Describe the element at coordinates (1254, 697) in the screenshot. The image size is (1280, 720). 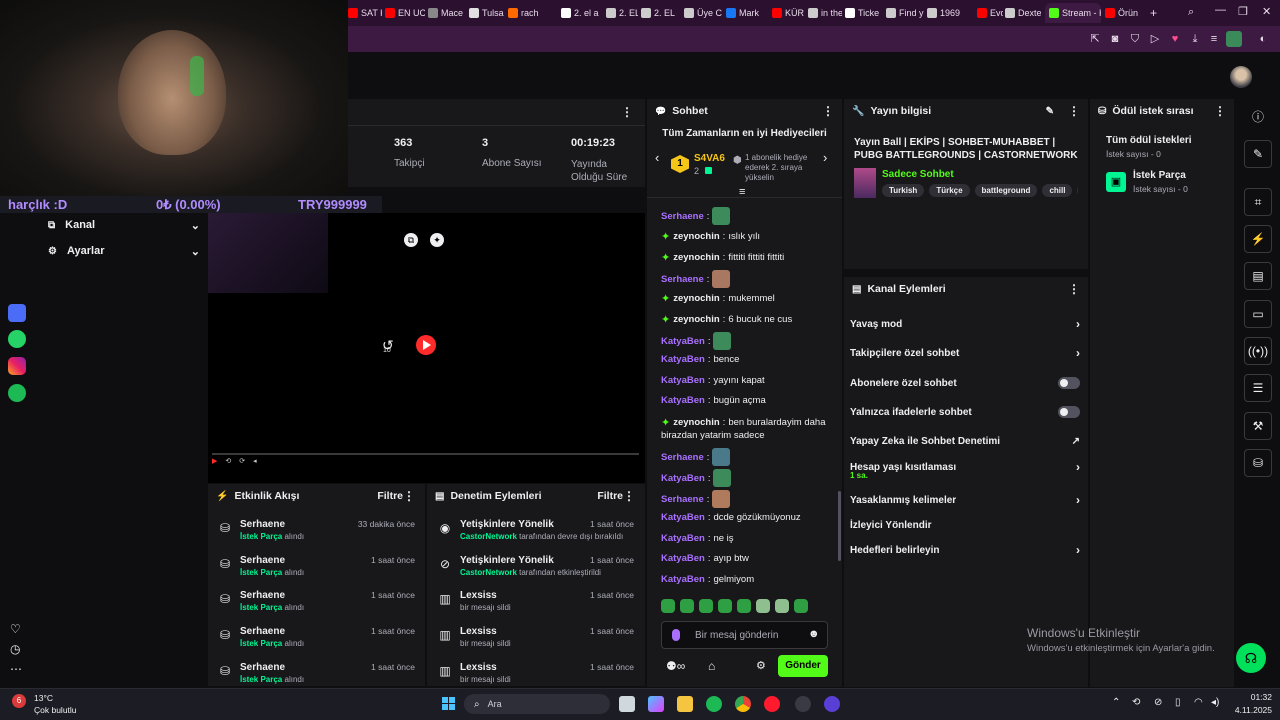
I see `clock-time: 01:32` at that location.